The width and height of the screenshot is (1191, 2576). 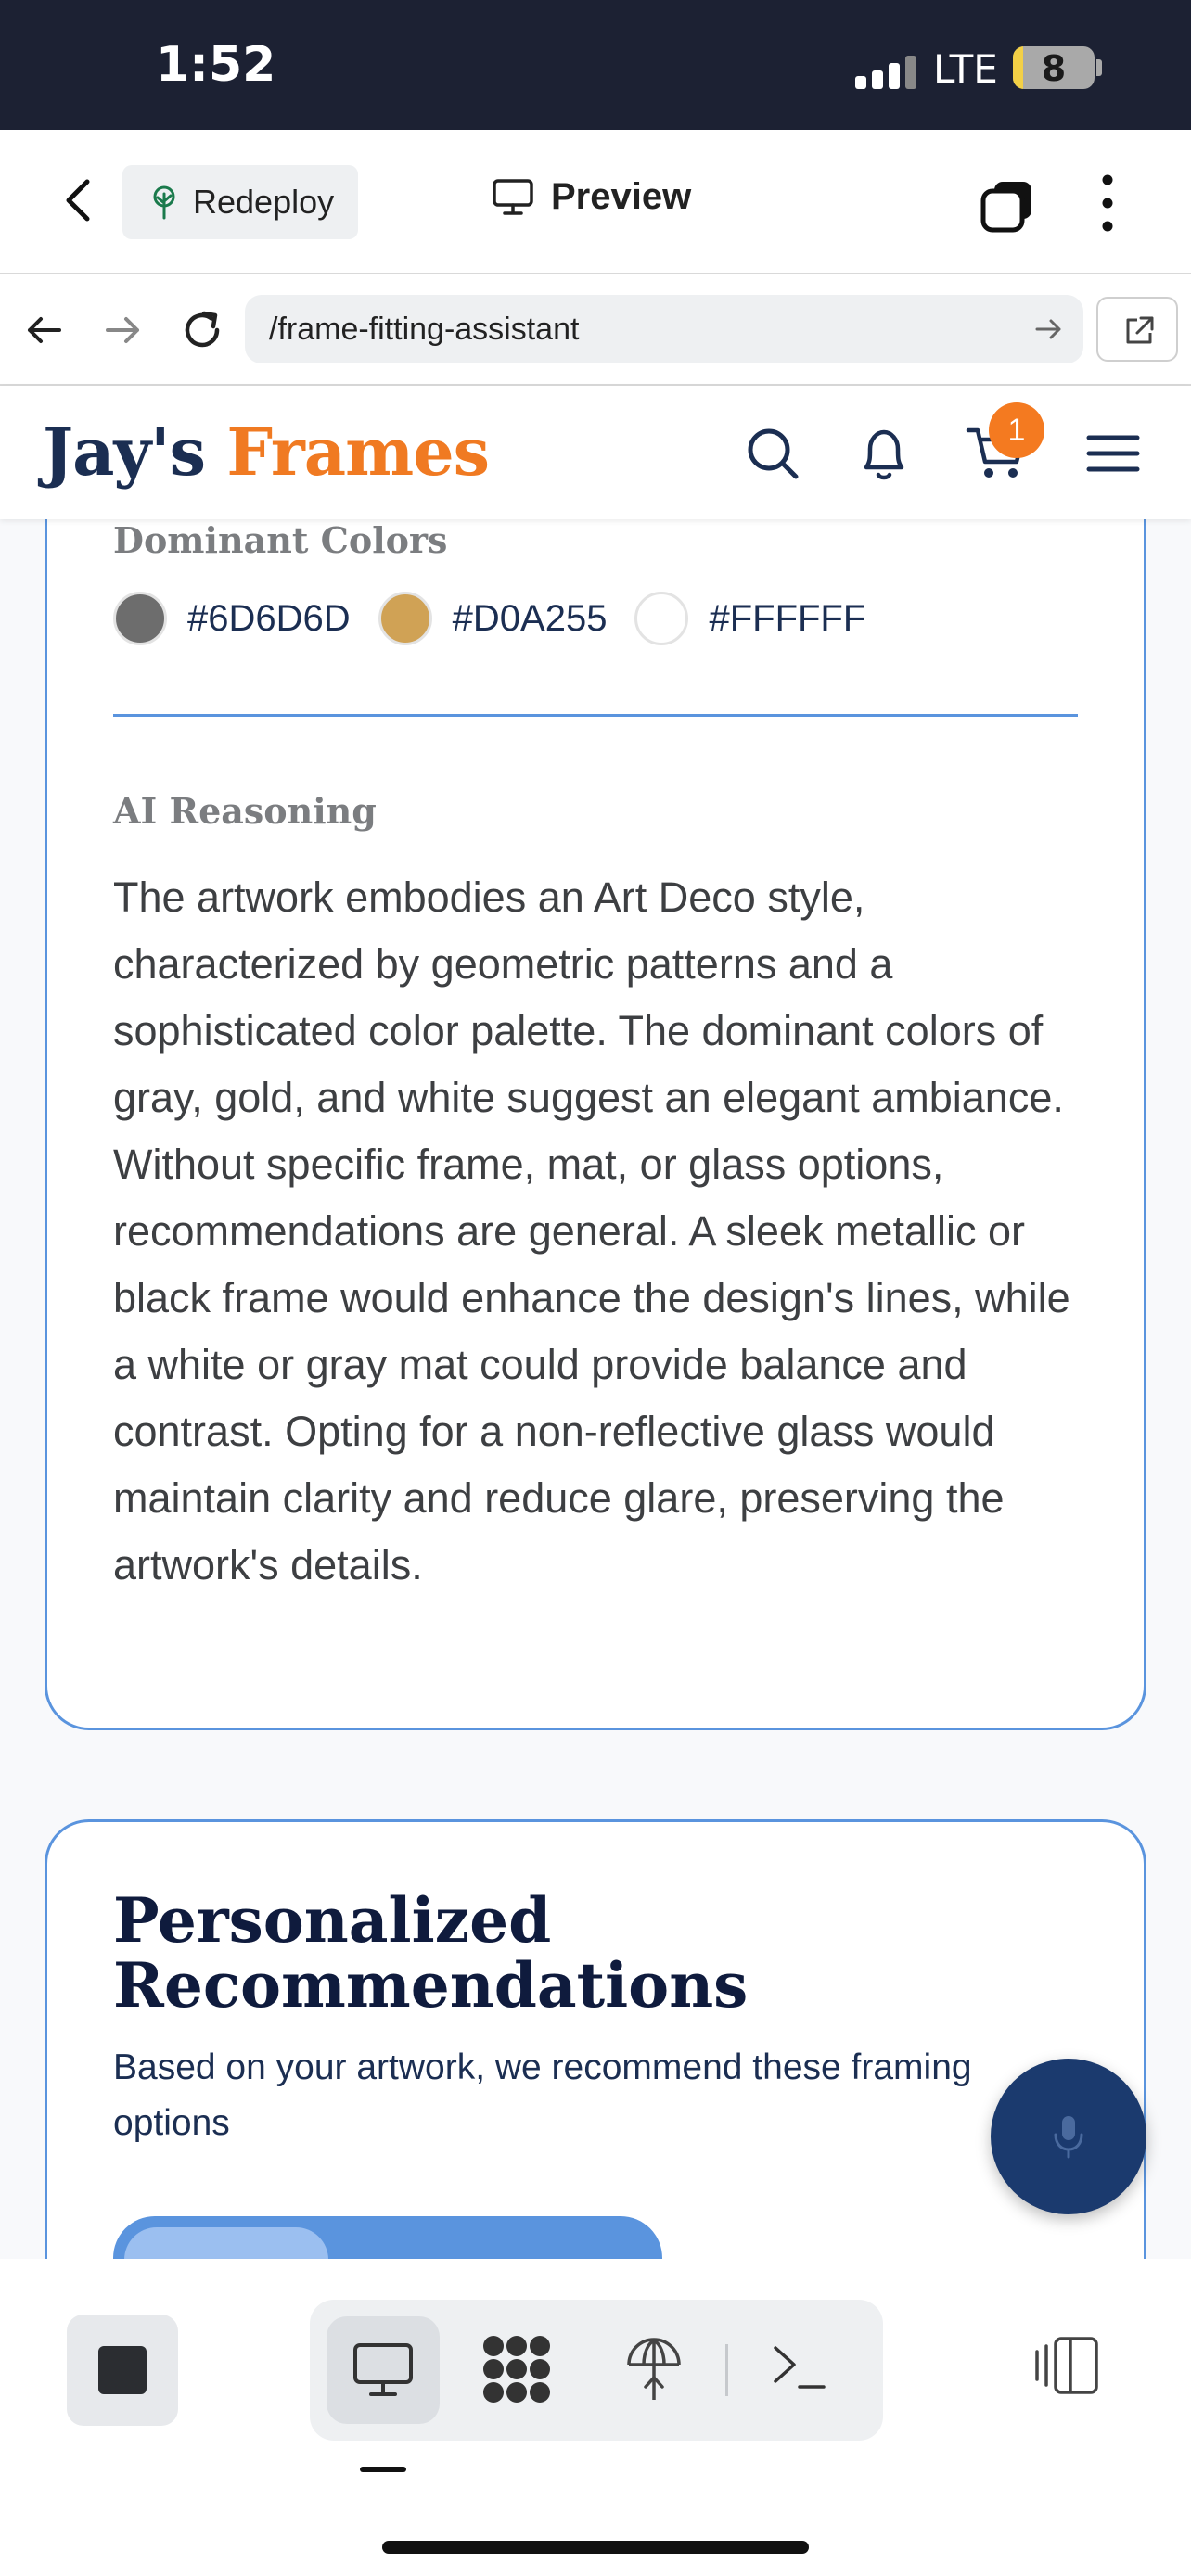 What do you see at coordinates (966, 69) in the screenshot?
I see `network-label: LTE` at bounding box center [966, 69].